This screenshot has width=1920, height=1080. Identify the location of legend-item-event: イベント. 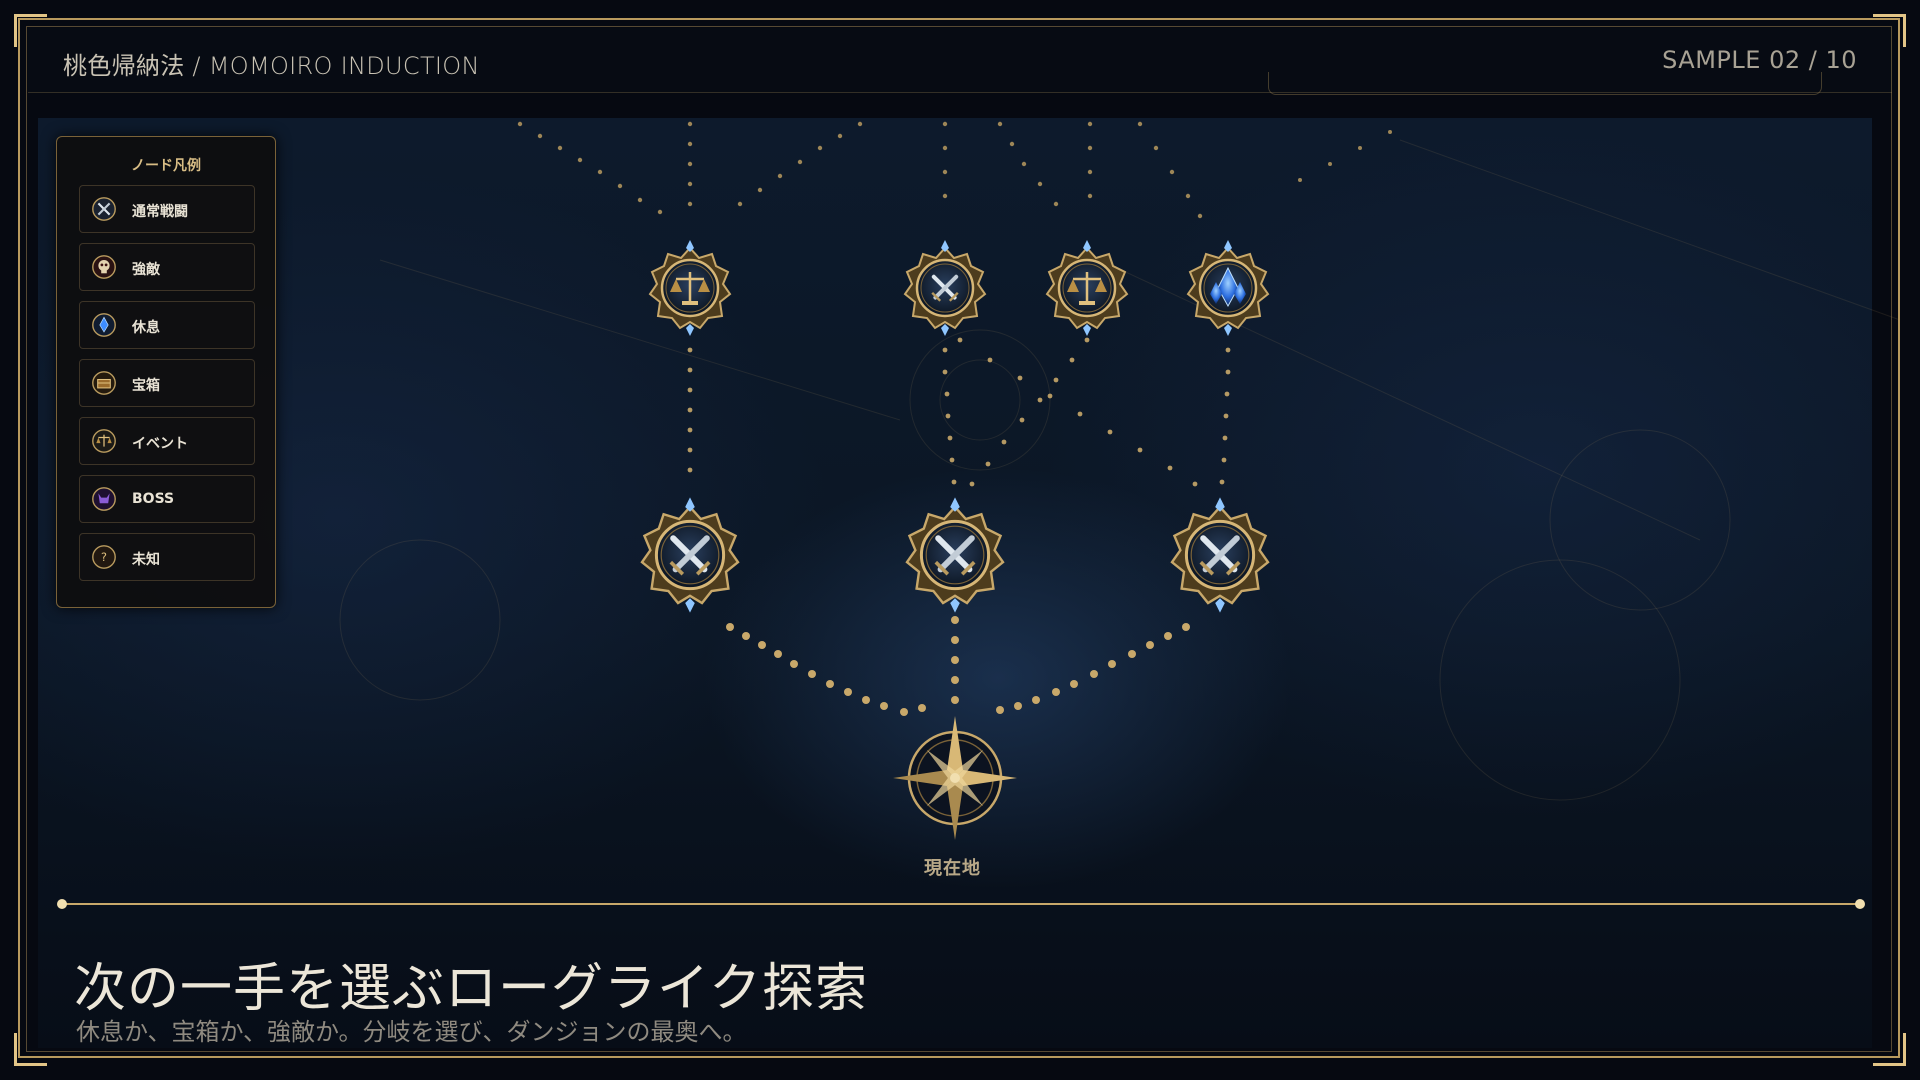
(167, 441).